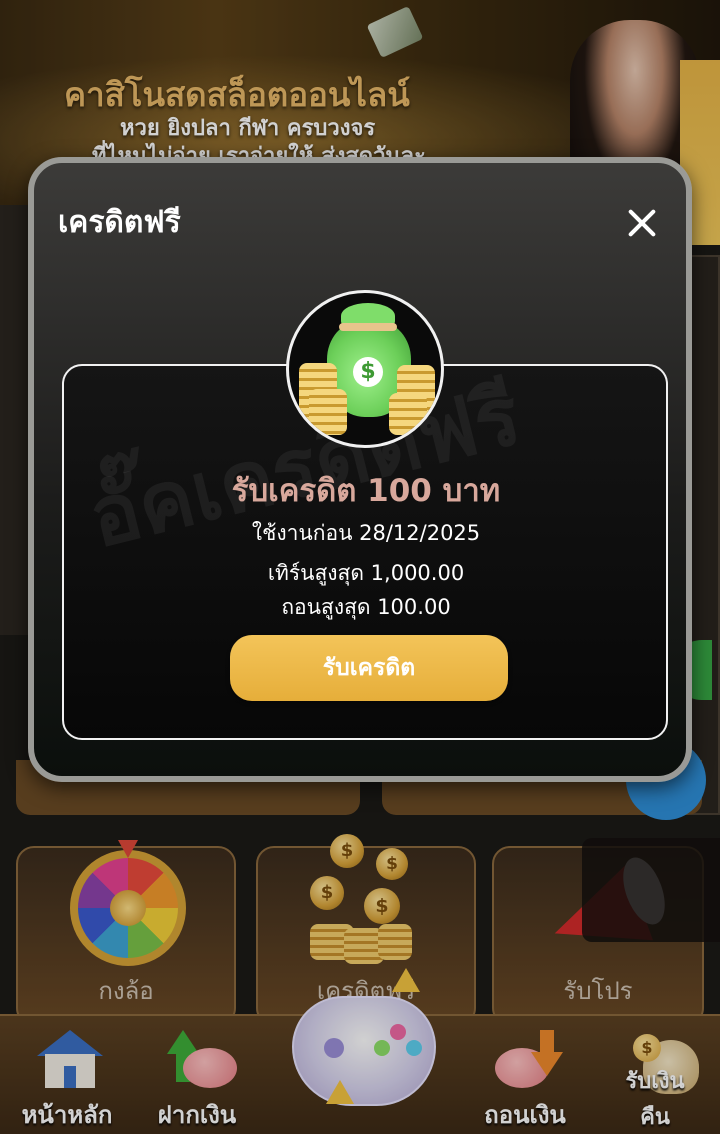 Image resolution: width=720 pixels, height=1134 pixels. What do you see at coordinates (369, 668) in the screenshot?
I see `claim-credit-button: รับเครดิต` at bounding box center [369, 668].